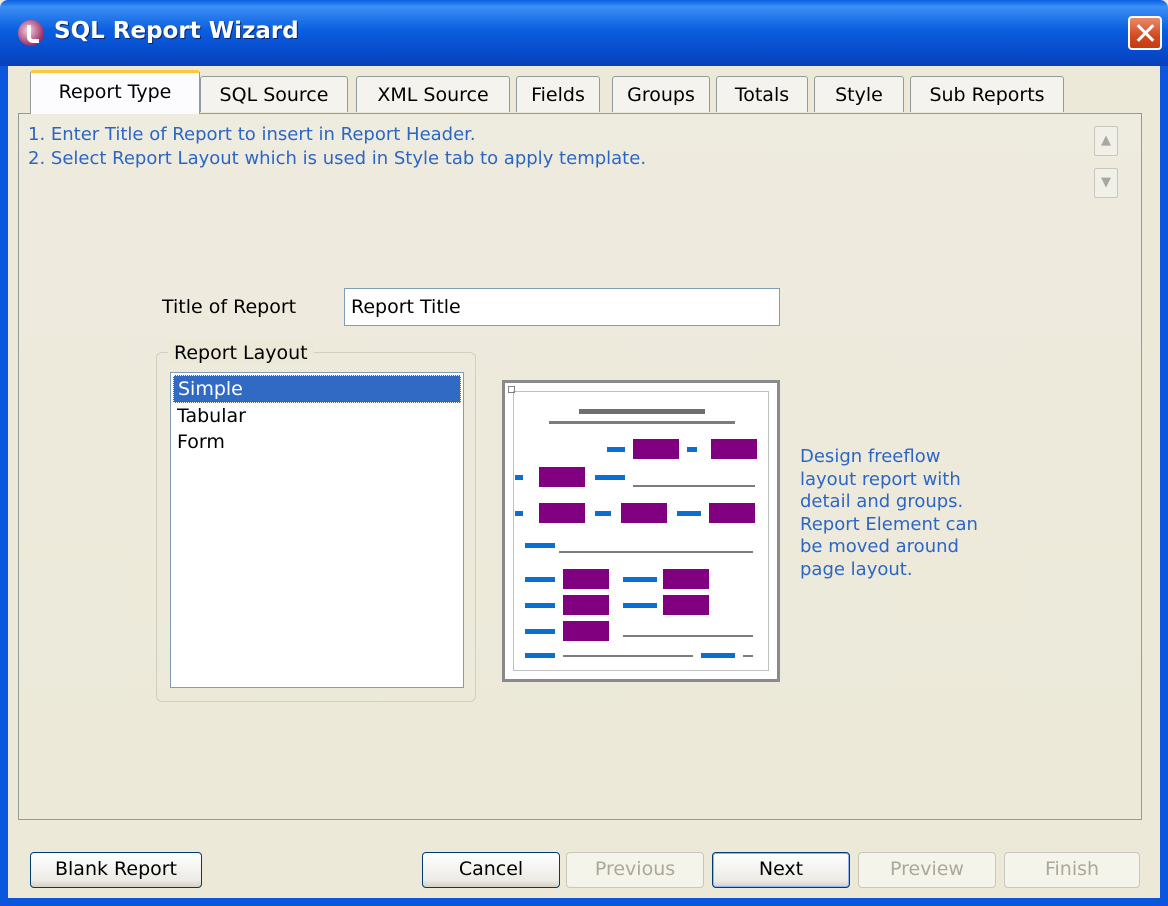  What do you see at coordinates (781, 870) in the screenshot?
I see `next-button: Next` at bounding box center [781, 870].